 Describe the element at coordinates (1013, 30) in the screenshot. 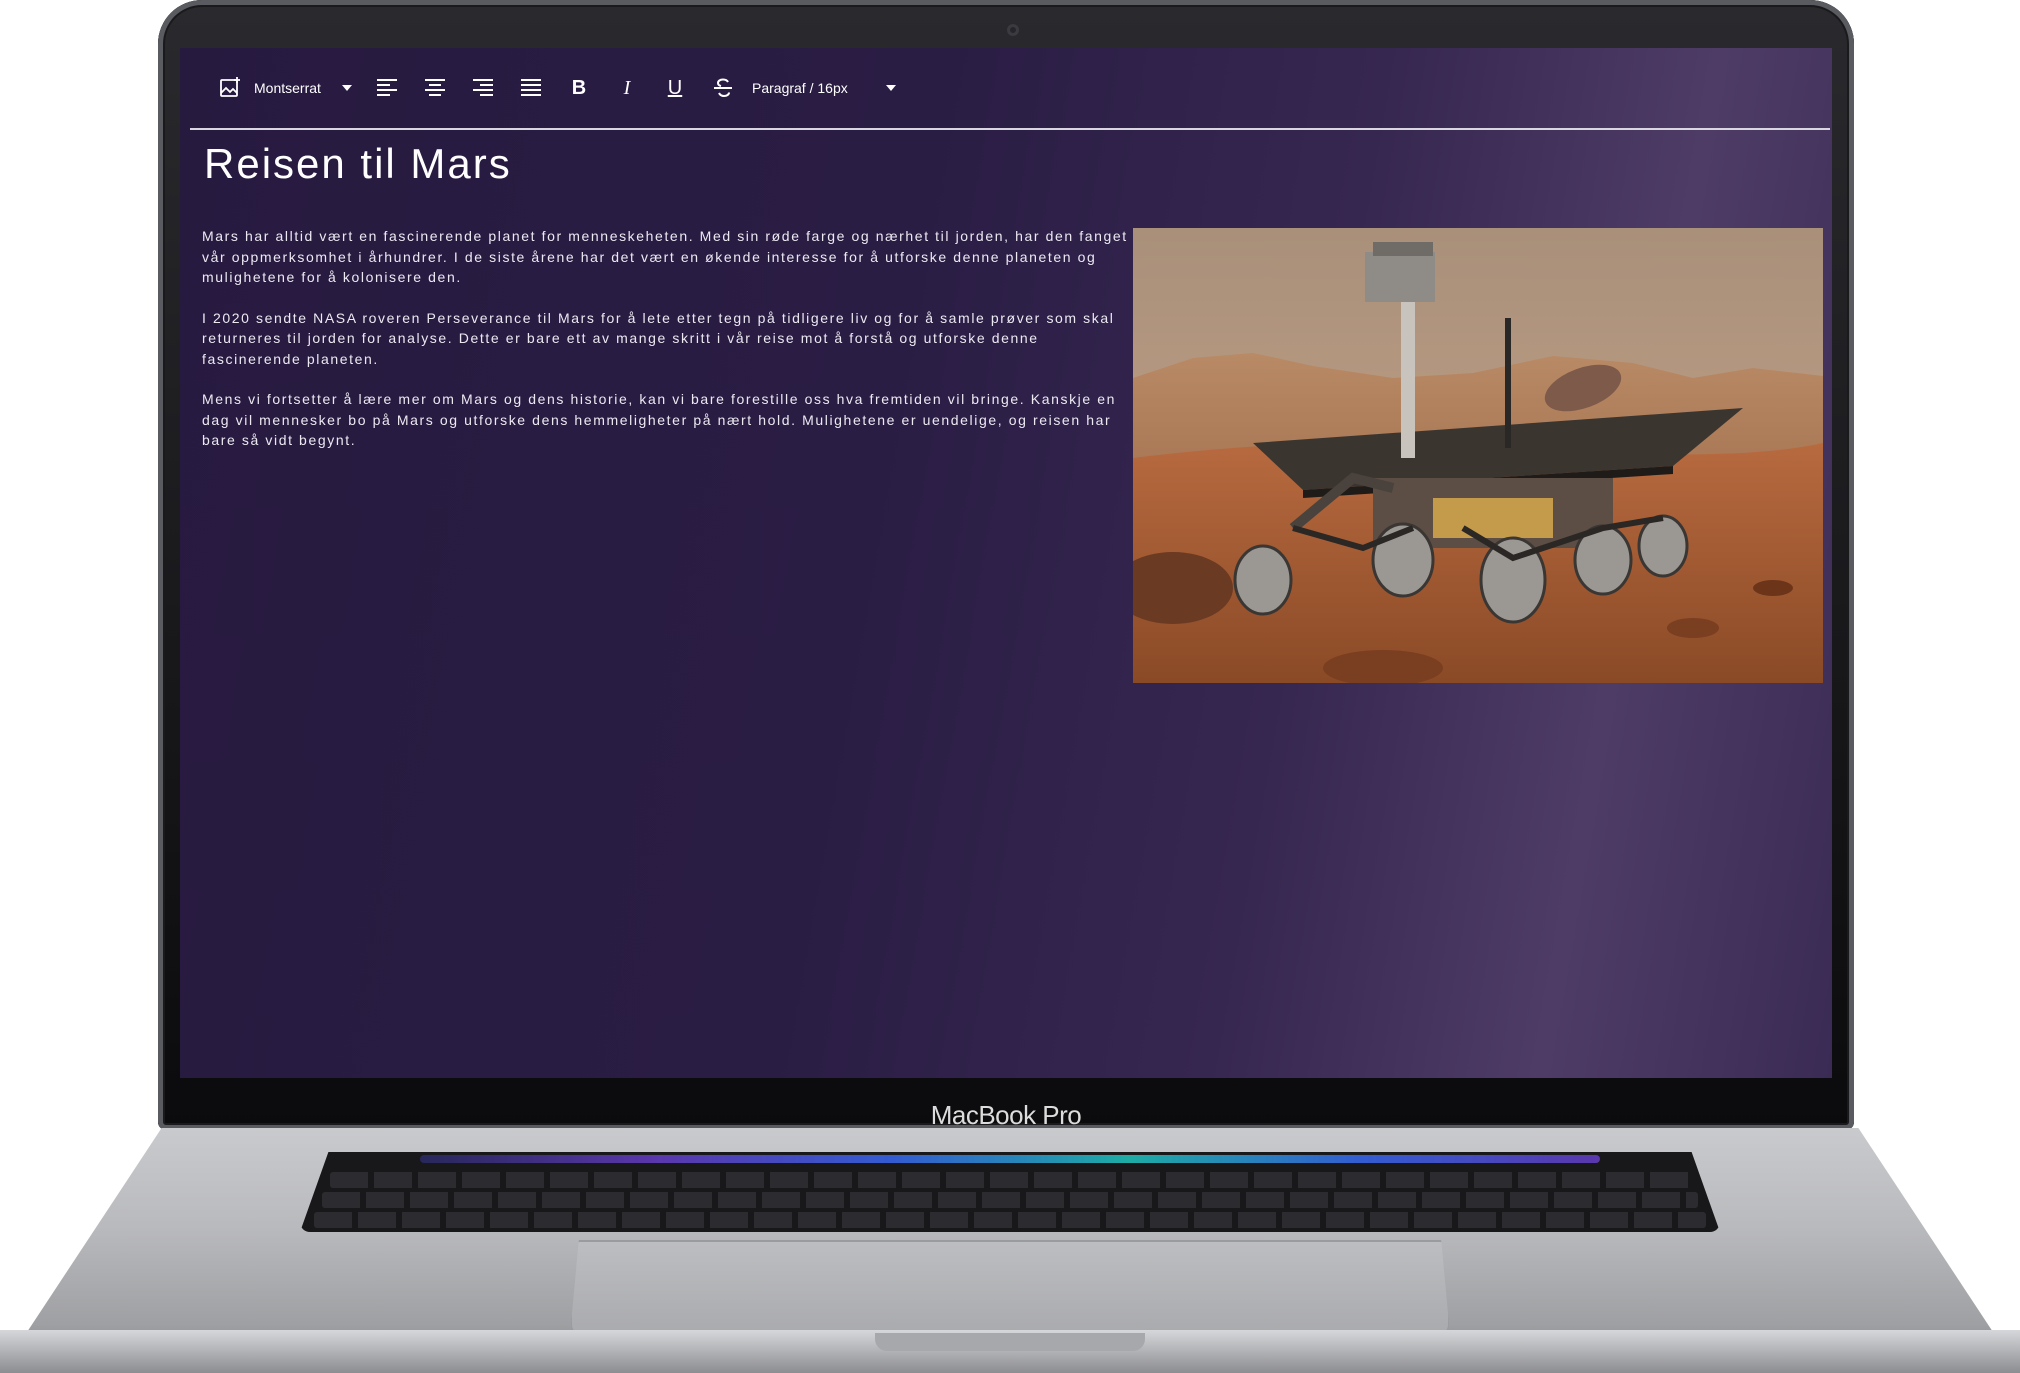

I see `webcam` at that location.